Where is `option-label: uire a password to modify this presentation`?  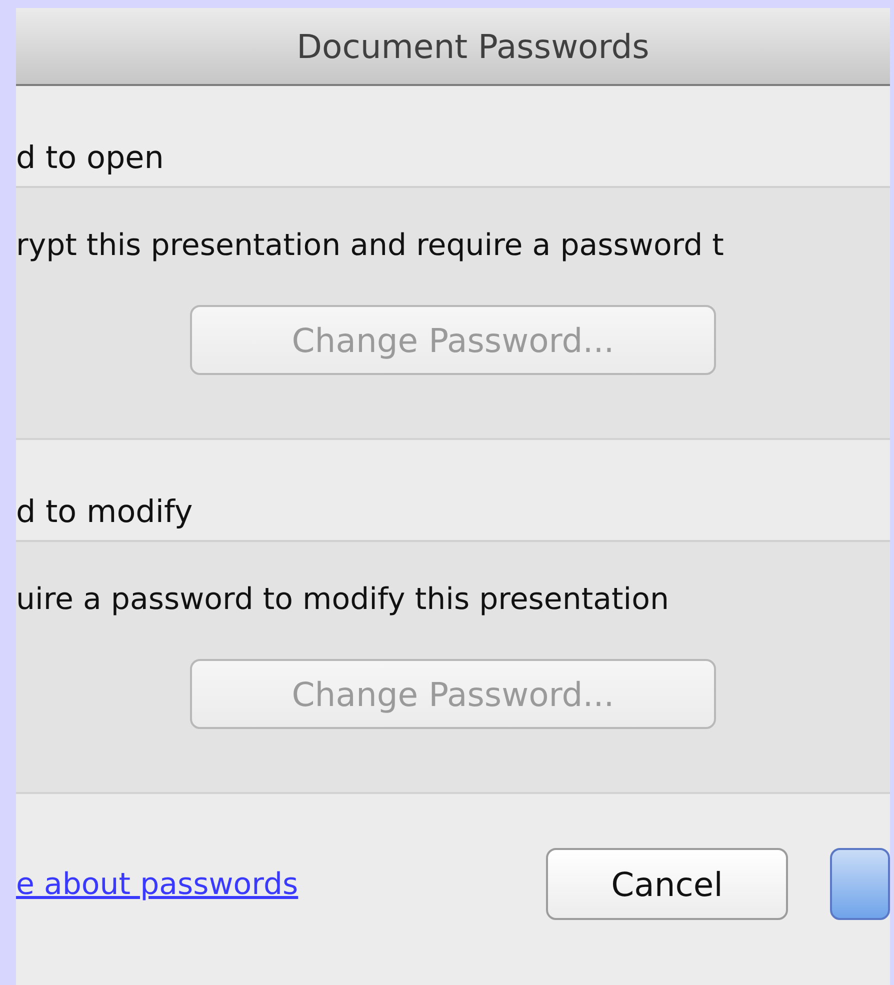 option-label: uire a password to modify this presentation is located at coordinates (343, 599).